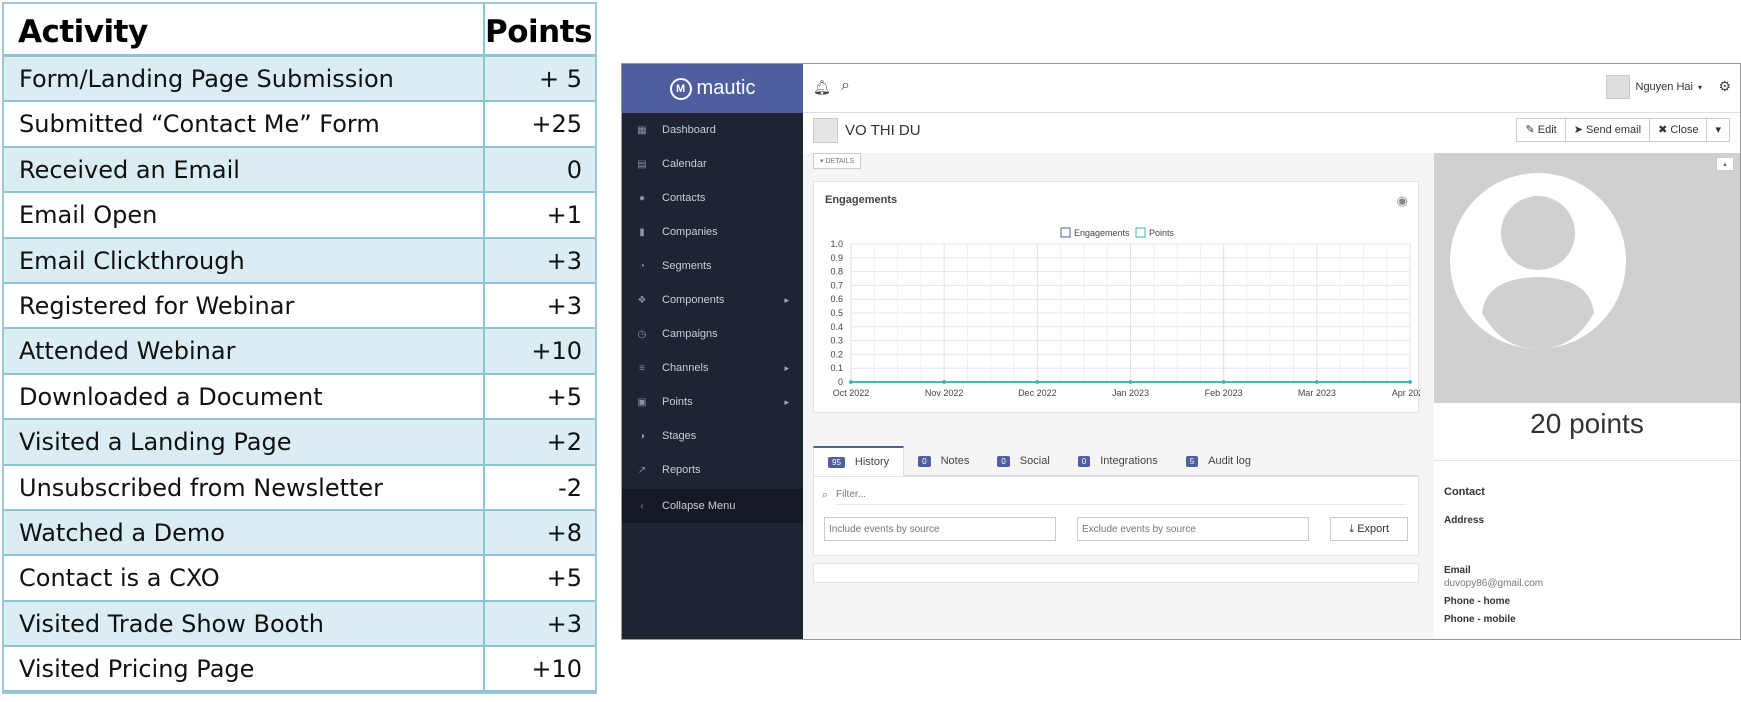 The width and height of the screenshot is (1741, 702). Describe the element at coordinates (299, 579) in the screenshot. I see `table-row: Contact is a CXO +5` at that location.